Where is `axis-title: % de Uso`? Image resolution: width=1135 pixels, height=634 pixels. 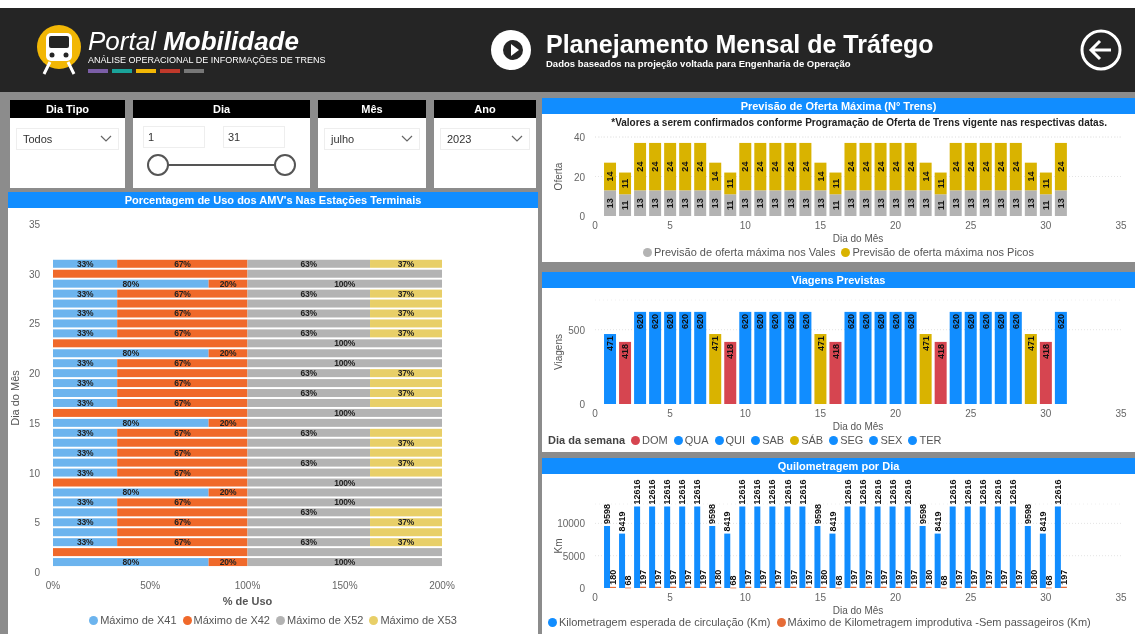
axis-title: % de Uso is located at coordinates (247, 601).